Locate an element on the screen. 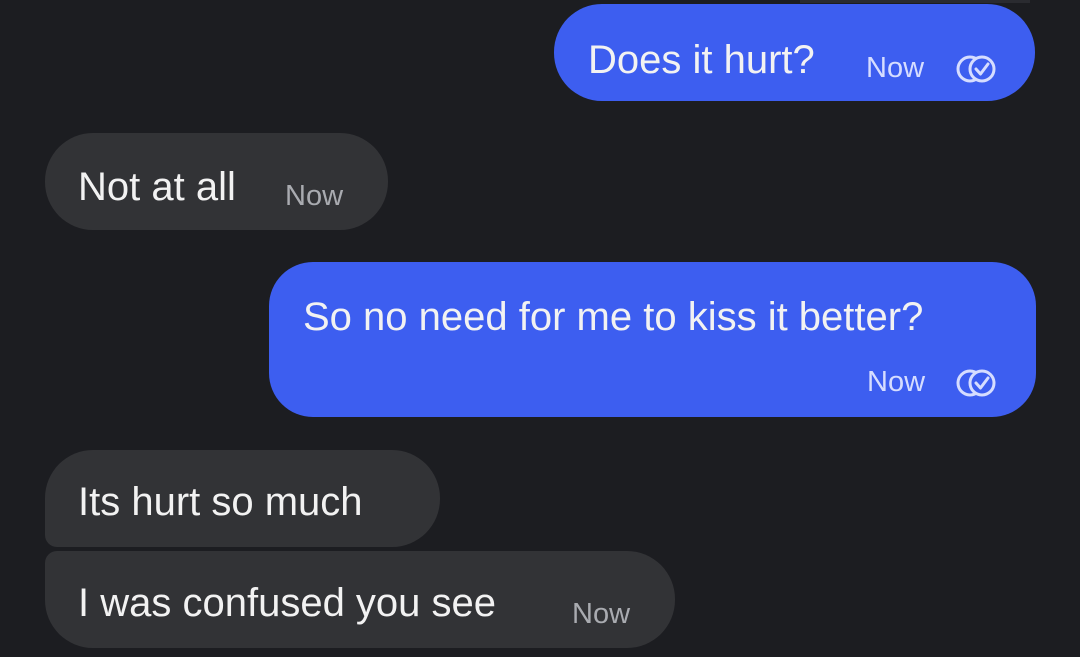  message-text: Its hurt so much is located at coordinates (220, 502).